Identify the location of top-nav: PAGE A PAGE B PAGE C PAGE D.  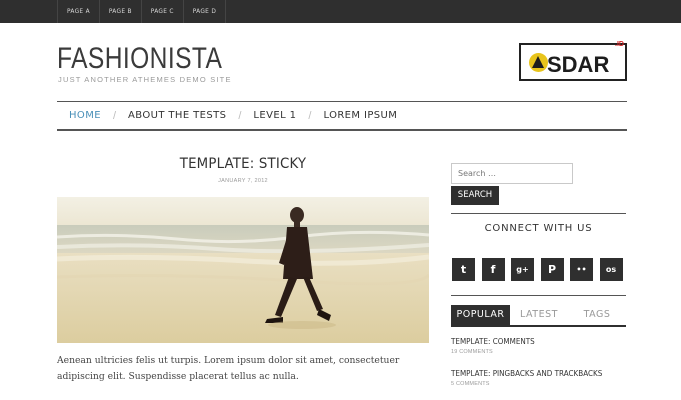
(142, 11).